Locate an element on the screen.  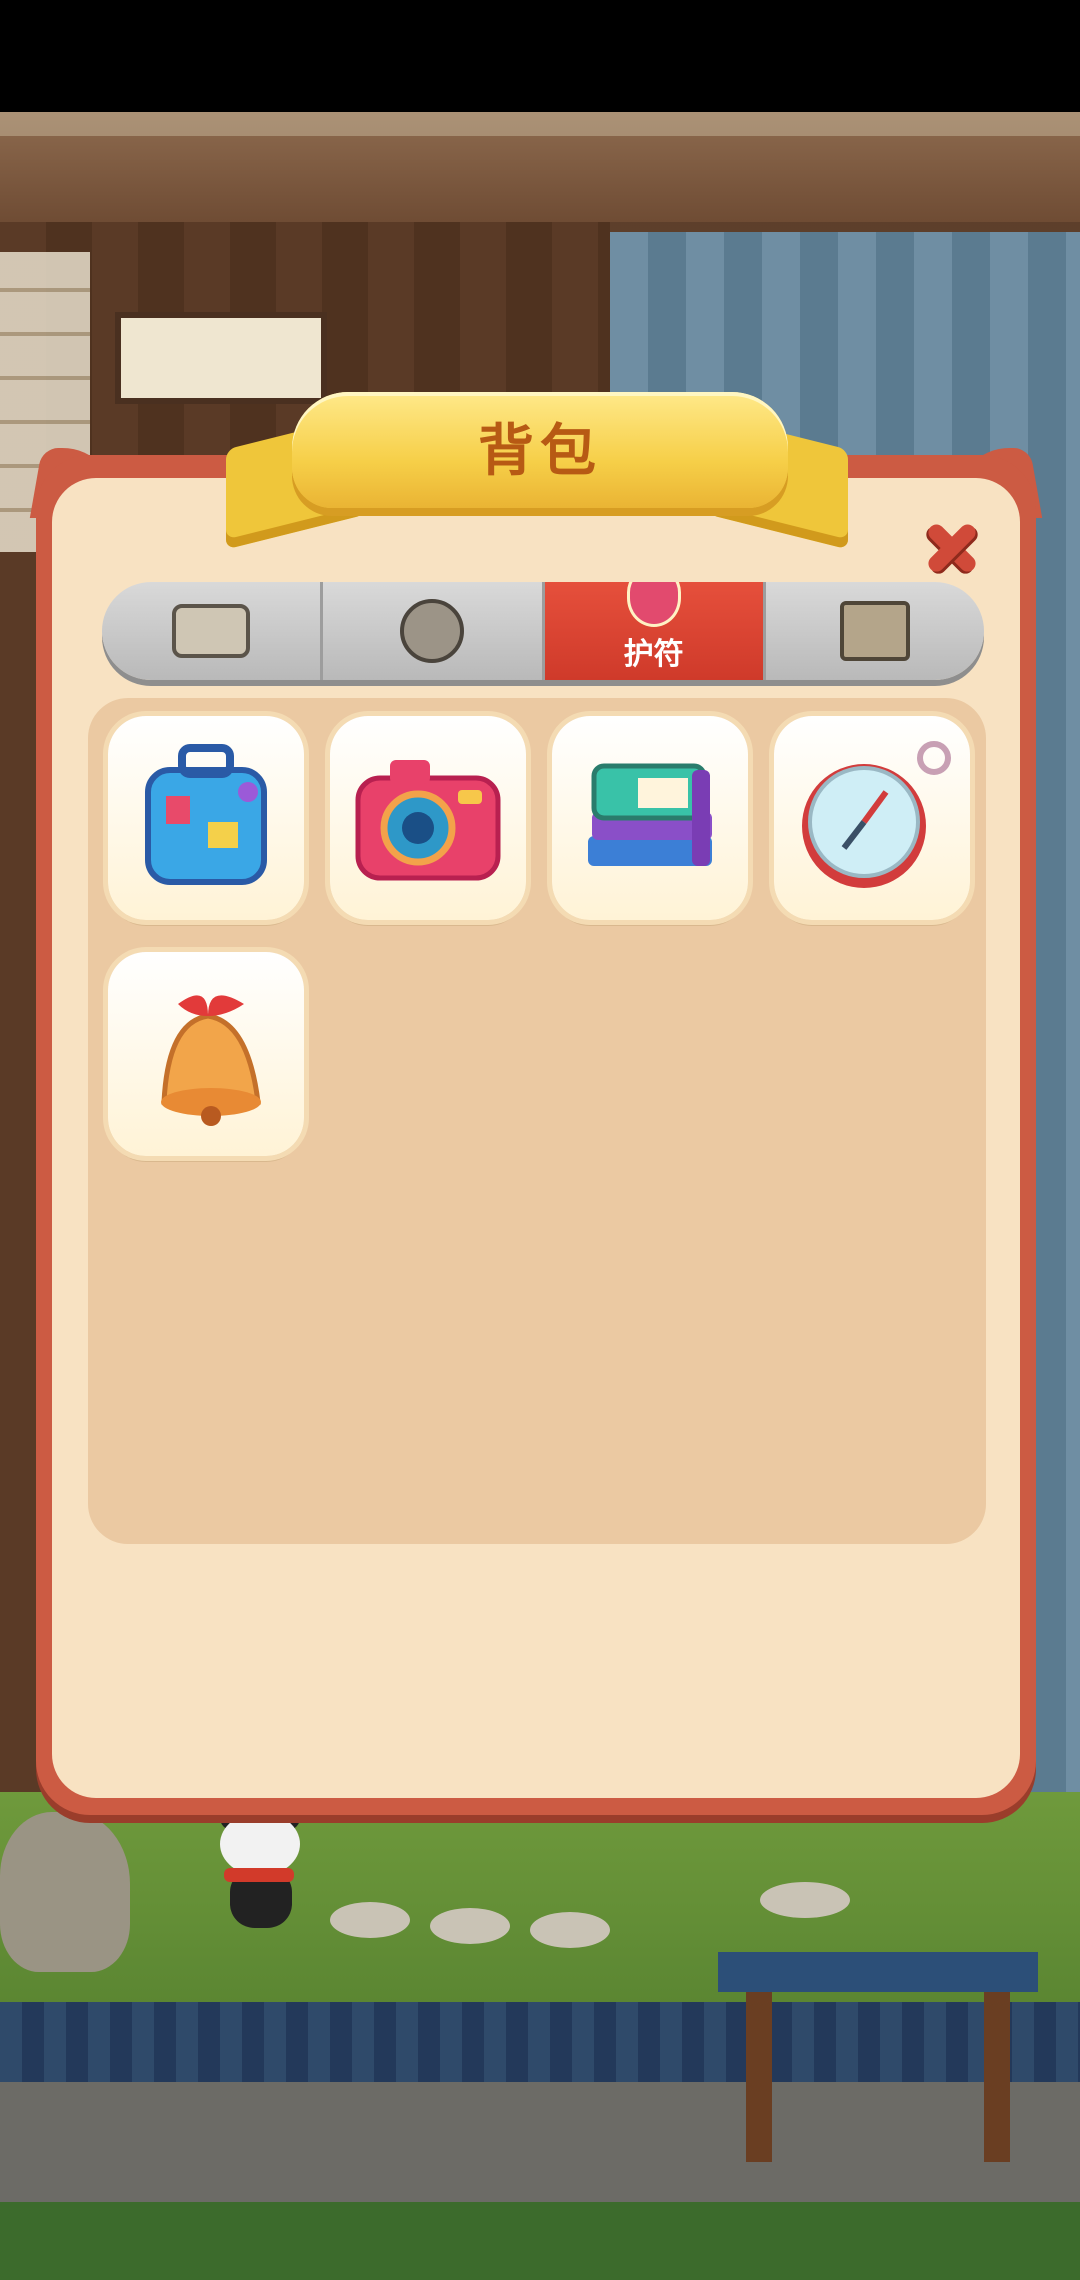
category-tabs: 护符 is located at coordinates (543, 631).